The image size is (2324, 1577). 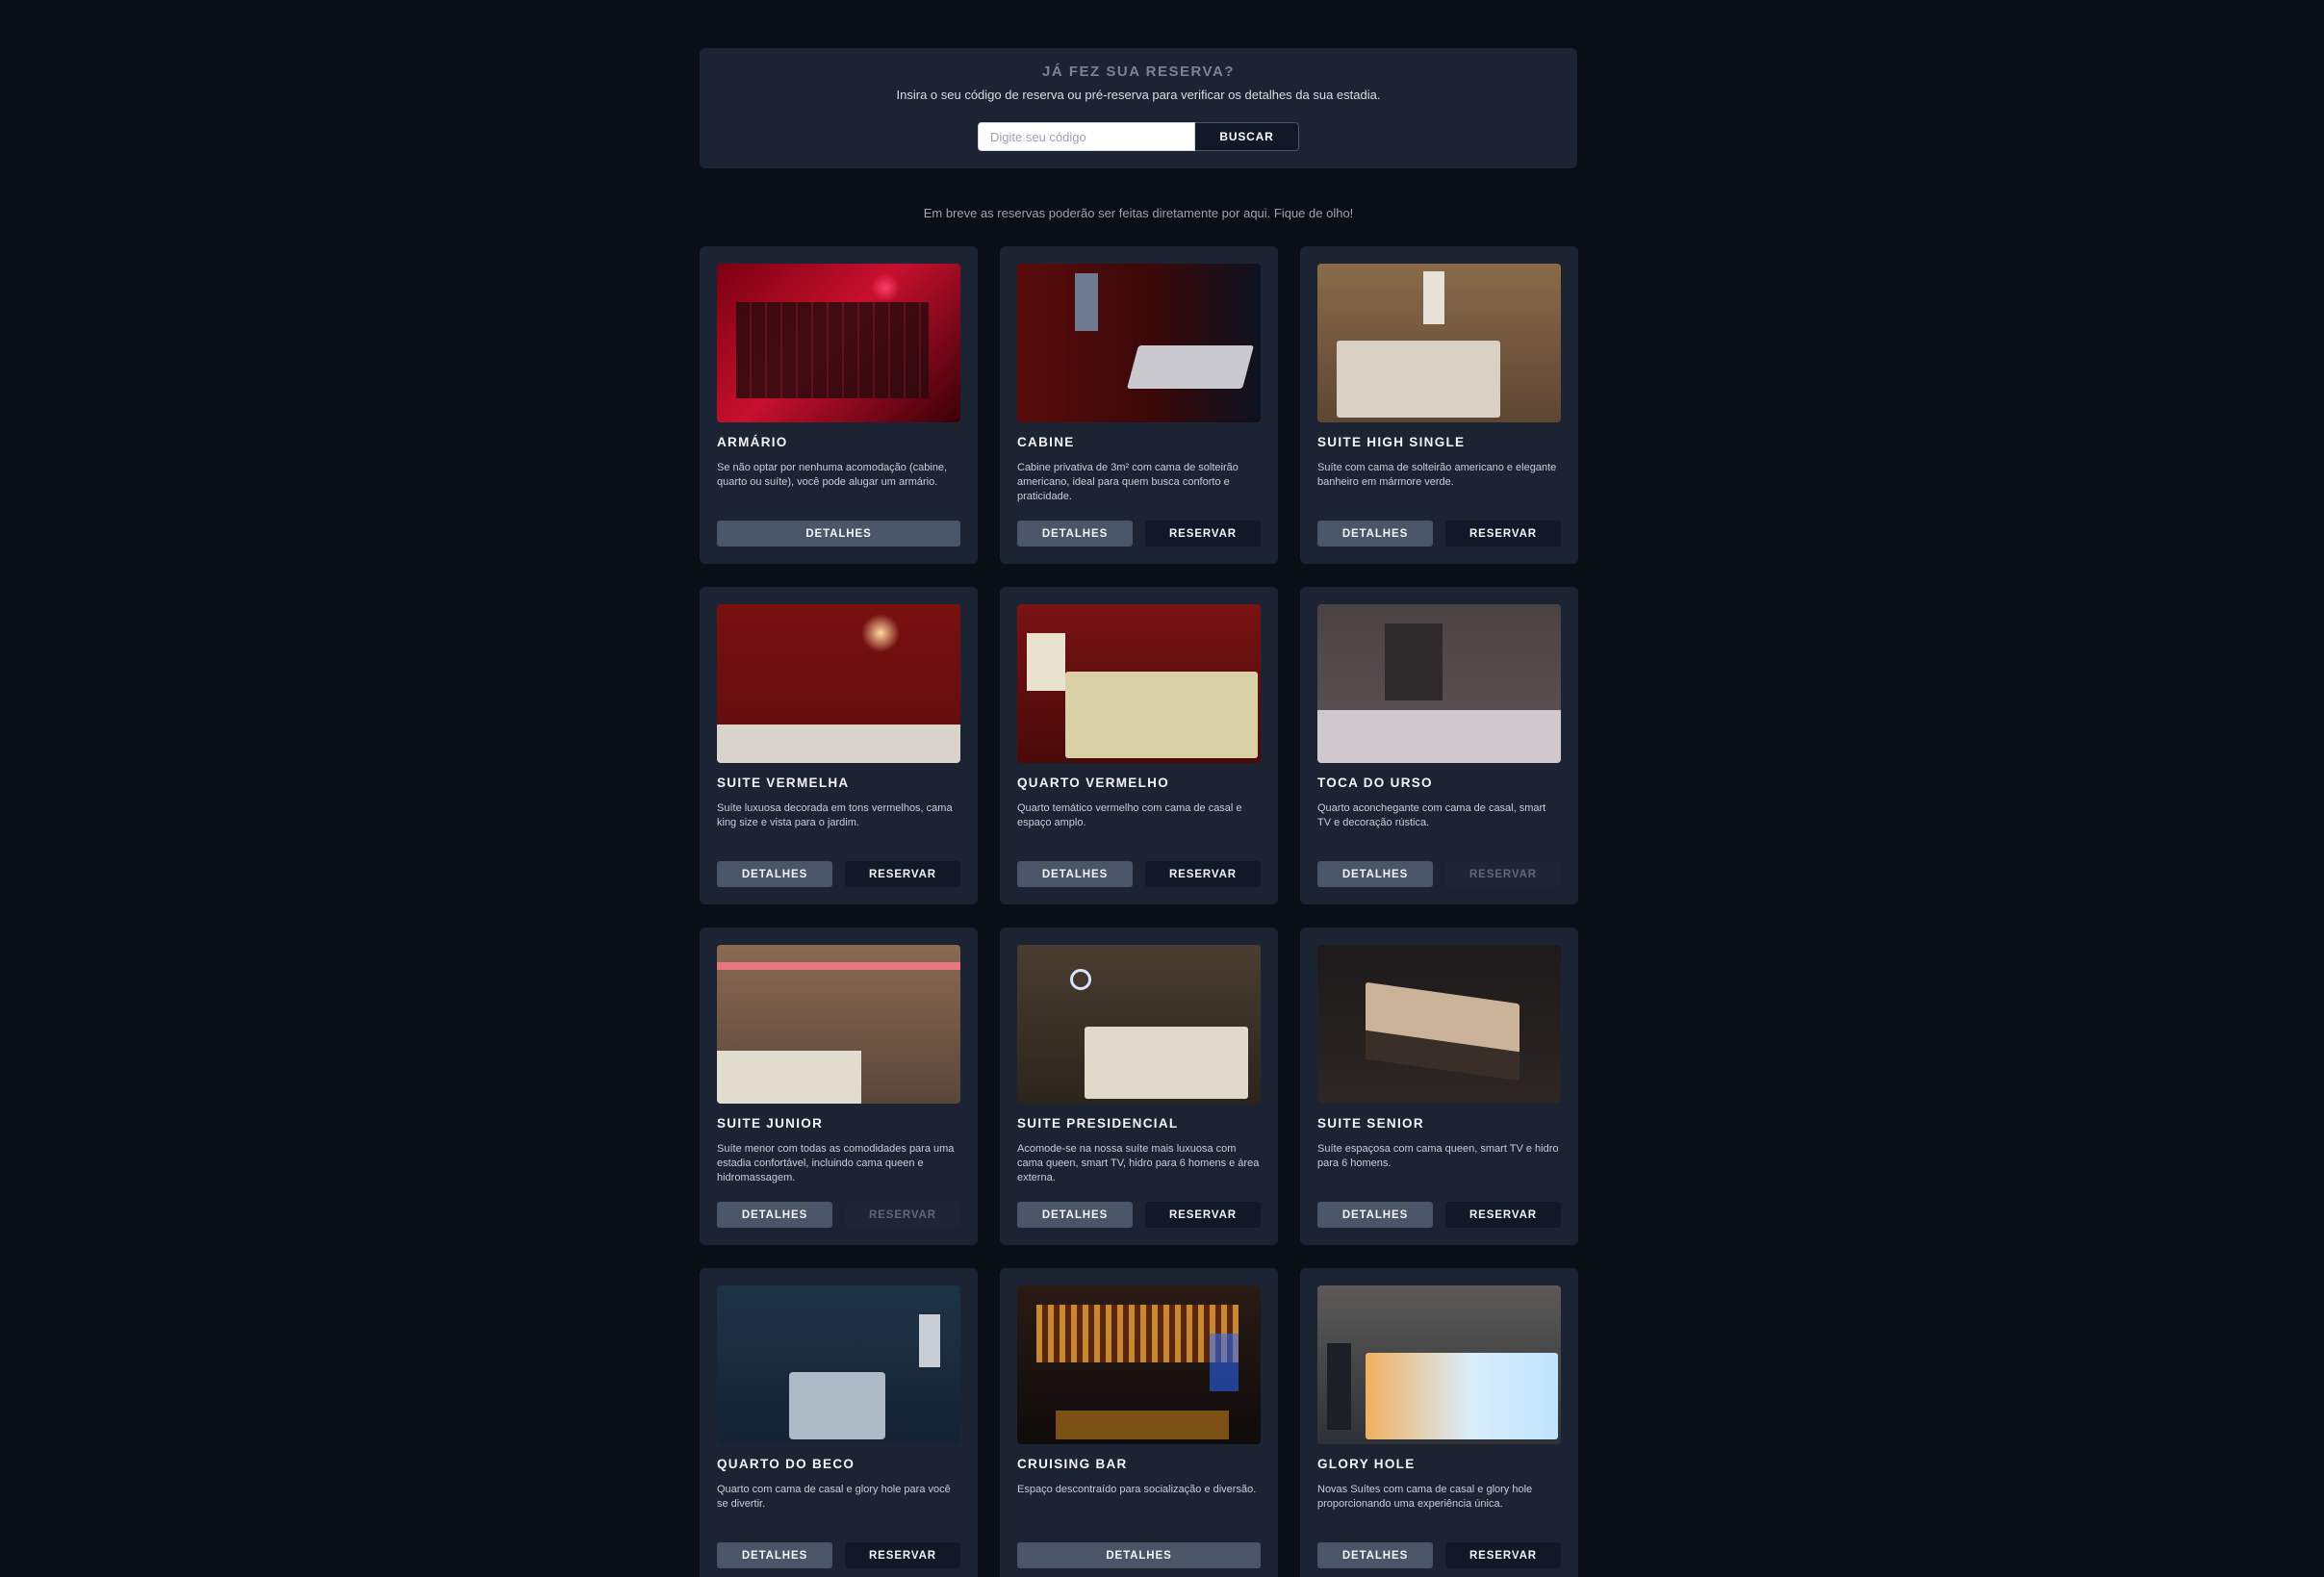 I want to click on room-title: SUITE VERMELHA, so click(x=783, y=783).